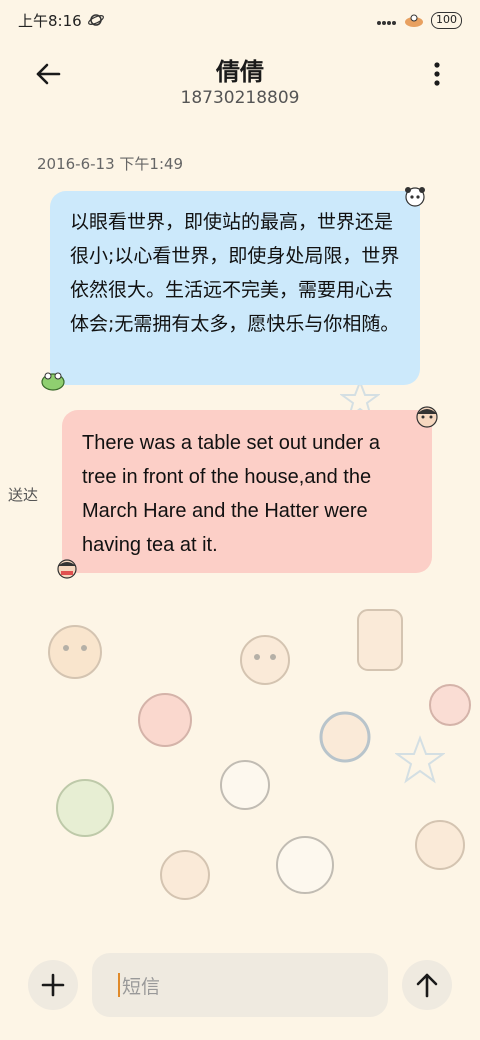 Image resolution: width=480 pixels, height=1040 pixels. I want to click on delivery-status: 送达, so click(23, 495).